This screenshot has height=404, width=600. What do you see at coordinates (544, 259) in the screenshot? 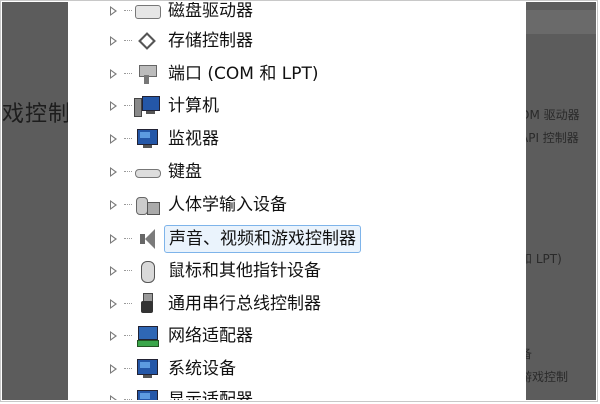
I see `background-right-text-3: 和 LPT)` at bounding box center [544, 259].